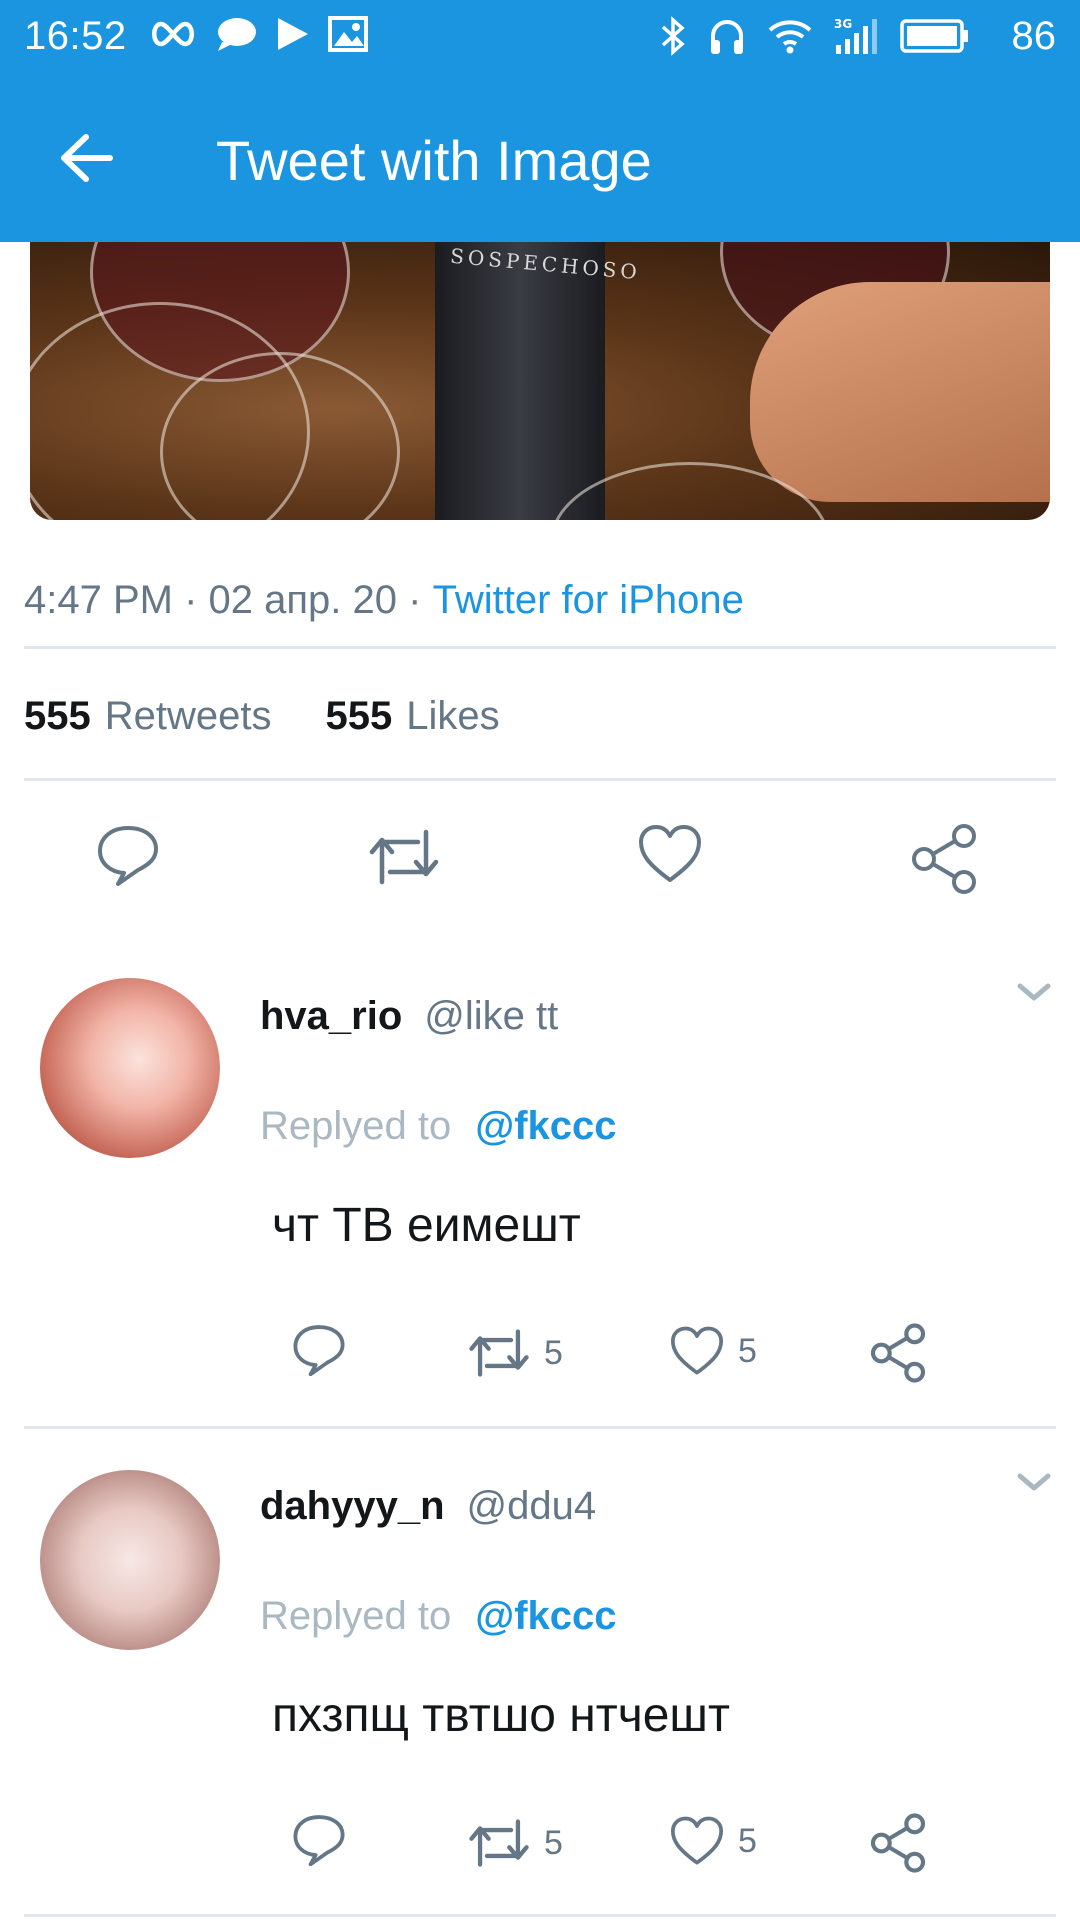 The image size is (1080, 1920). Describe the element at coordinates (331, 1016) in the screenshot. I see `reply-author-name: hva_rio` at that location.